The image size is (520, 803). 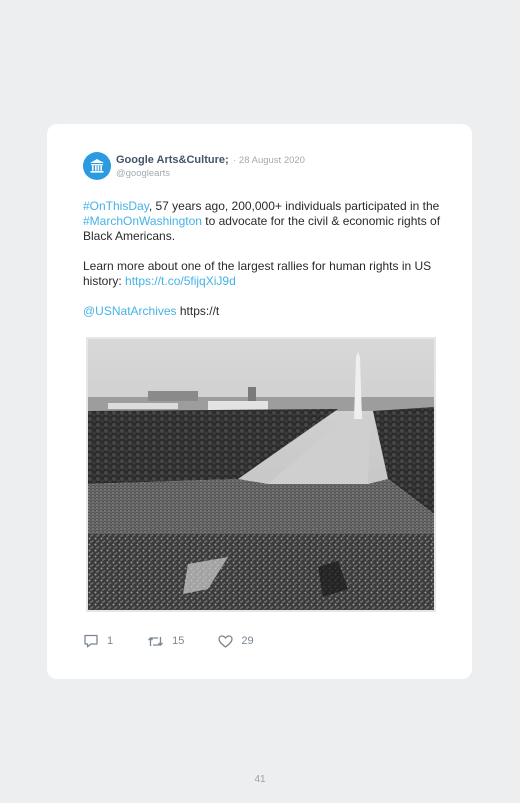 I want to click on reply-icon, so click(x=91, y=641).